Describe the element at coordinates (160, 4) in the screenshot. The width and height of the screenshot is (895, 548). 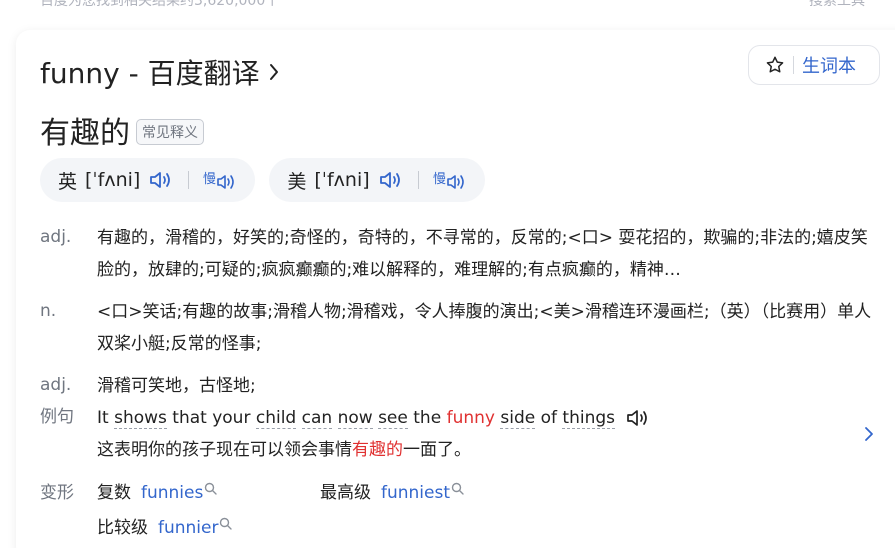
I see `result-count: 百度为您找到相关结果约3,620,000个` at that location.